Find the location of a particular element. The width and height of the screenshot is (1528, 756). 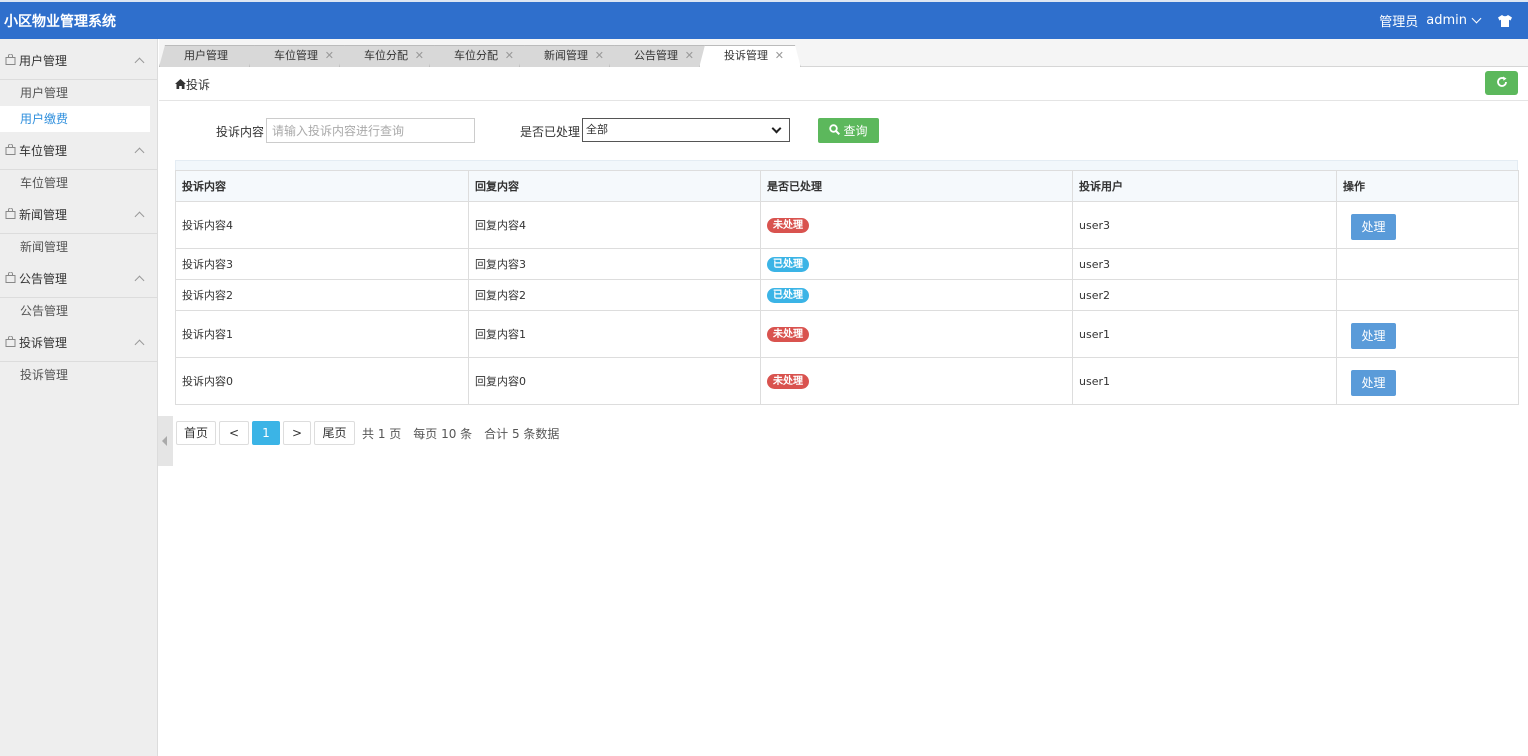

cell-content: 投诉内容4 is located at coordinates (322, 225).